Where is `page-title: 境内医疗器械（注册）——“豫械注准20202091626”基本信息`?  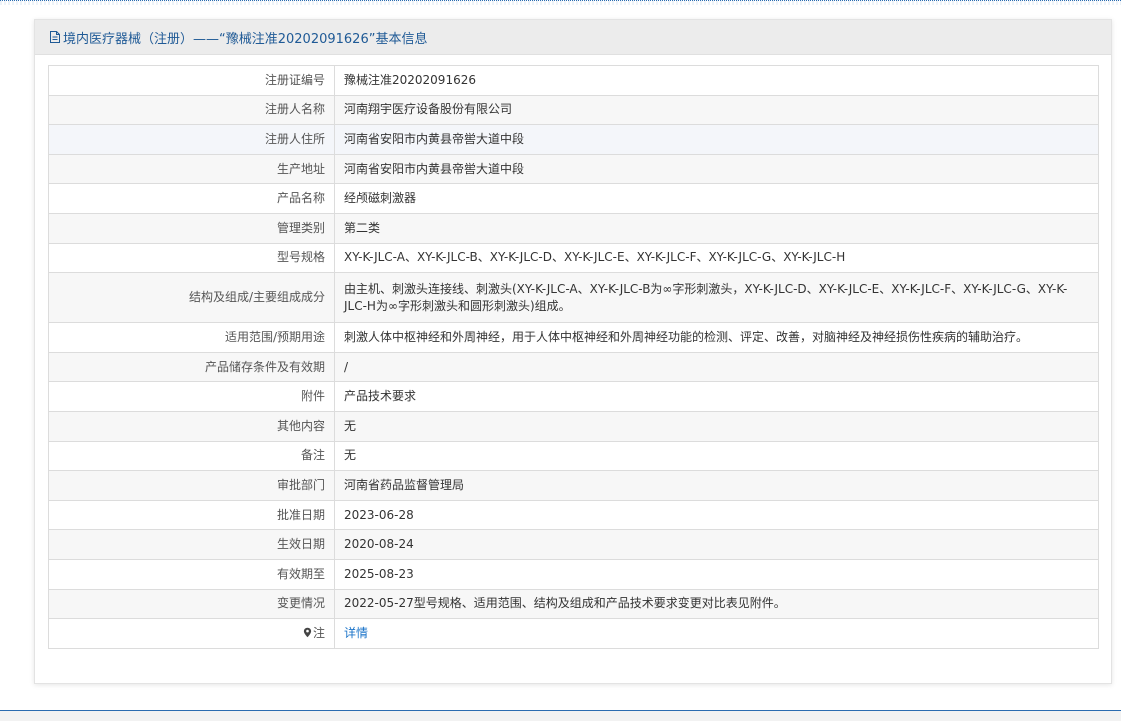 page-title: 境内医疗器械（注册）——“豫械注准20202091626”基本信息 is located at coordinates (245, 39).